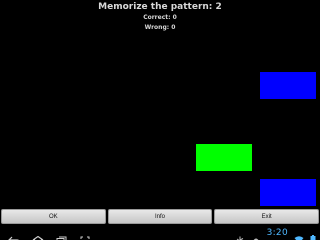  I want to click on back-icon, so click(14, 234).